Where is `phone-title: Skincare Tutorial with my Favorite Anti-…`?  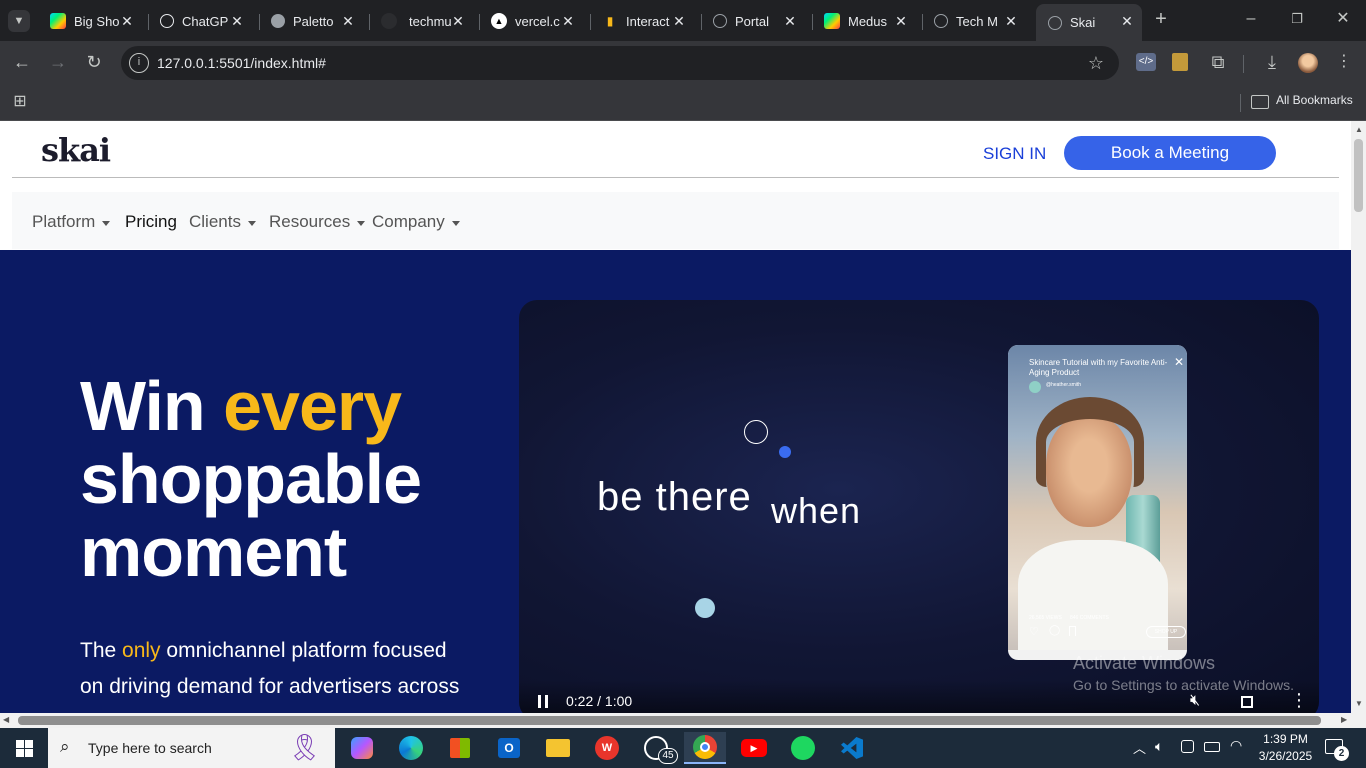 phone-title: Skincare Tutorial with my Favorite Anti-… is located at coordinates (1098, 367).